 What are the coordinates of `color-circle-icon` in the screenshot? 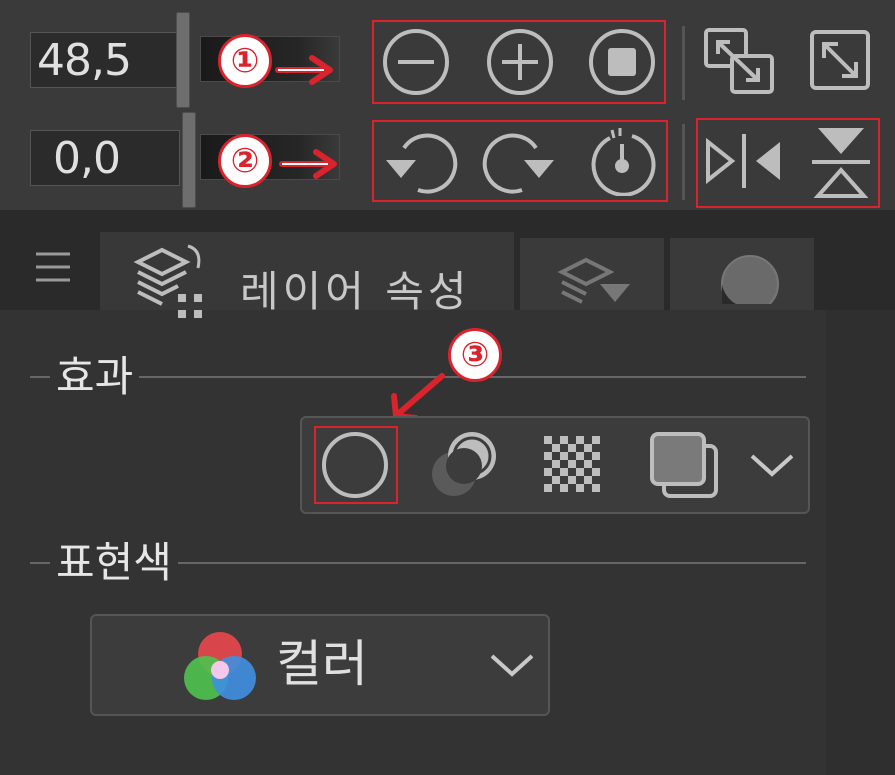 It's located at (750, 279).